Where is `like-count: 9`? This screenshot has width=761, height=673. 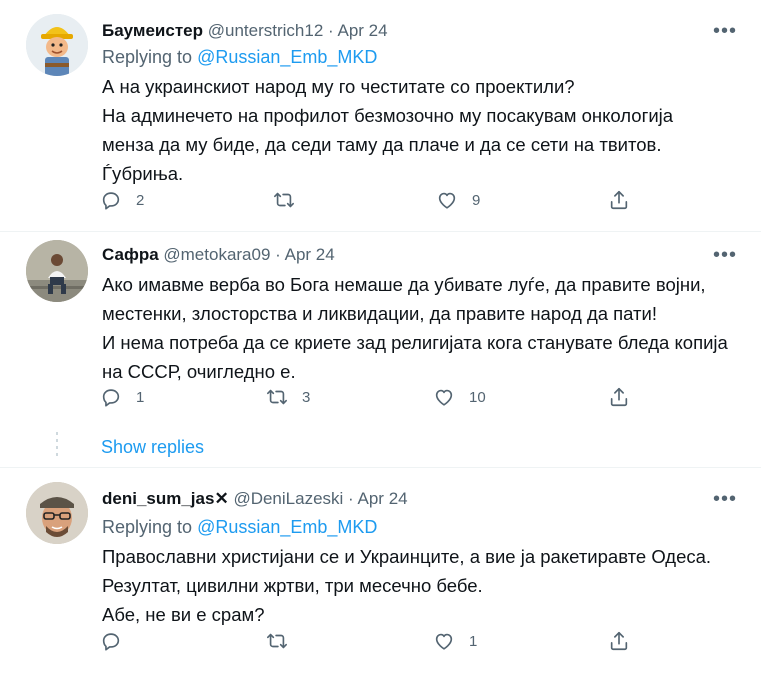
like-count: 9 is located at coordinates (476, 200).